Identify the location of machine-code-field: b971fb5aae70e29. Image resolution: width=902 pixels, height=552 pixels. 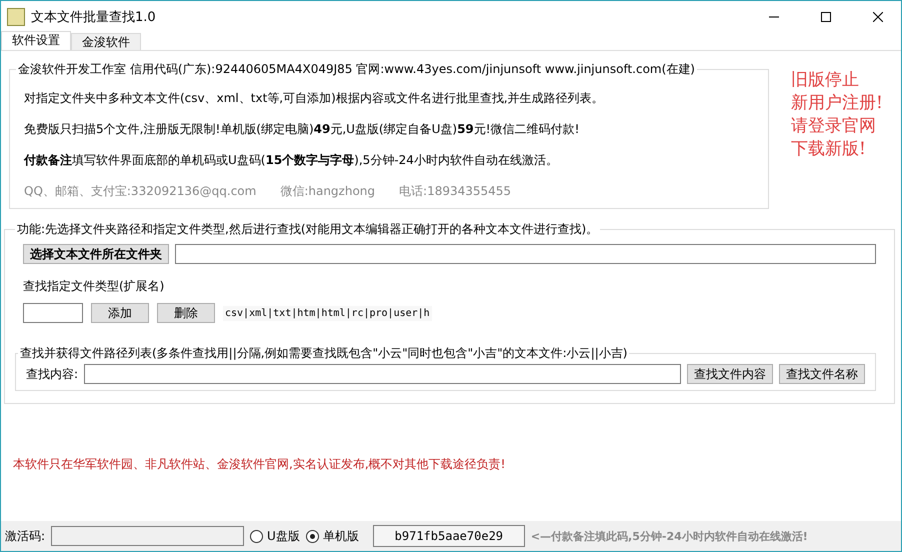
(448, 536).